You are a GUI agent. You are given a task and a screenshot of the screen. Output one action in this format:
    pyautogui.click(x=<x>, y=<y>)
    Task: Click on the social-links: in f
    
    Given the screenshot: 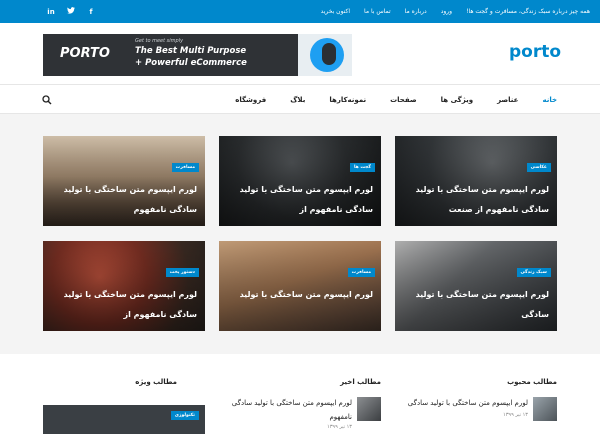 What is the action you would take?
    pyautogui.click(x=71, y=11)
    